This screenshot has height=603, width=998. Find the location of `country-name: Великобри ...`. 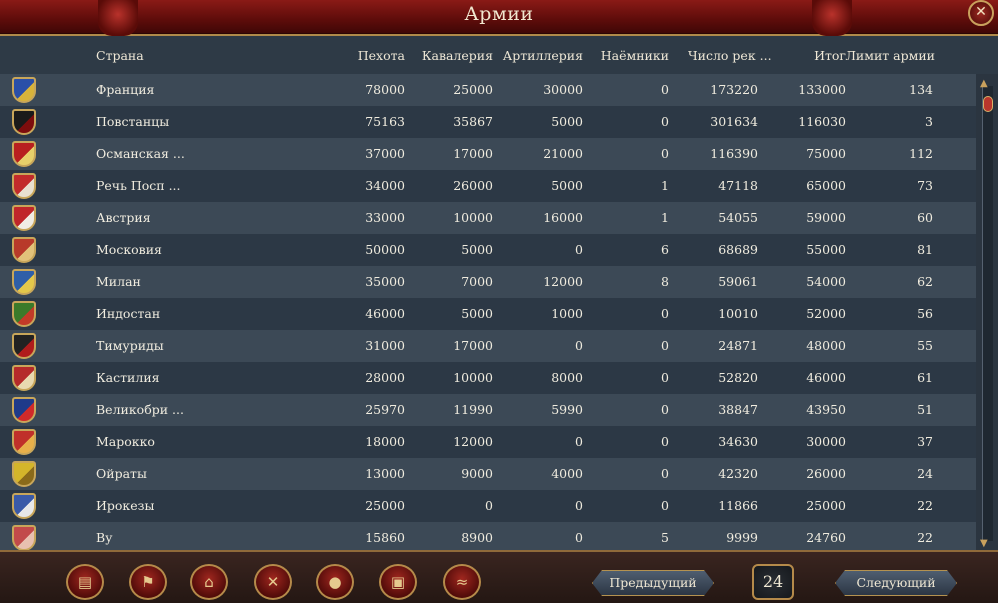

country-name: Великобри ... is located at coordinates (140, 409).